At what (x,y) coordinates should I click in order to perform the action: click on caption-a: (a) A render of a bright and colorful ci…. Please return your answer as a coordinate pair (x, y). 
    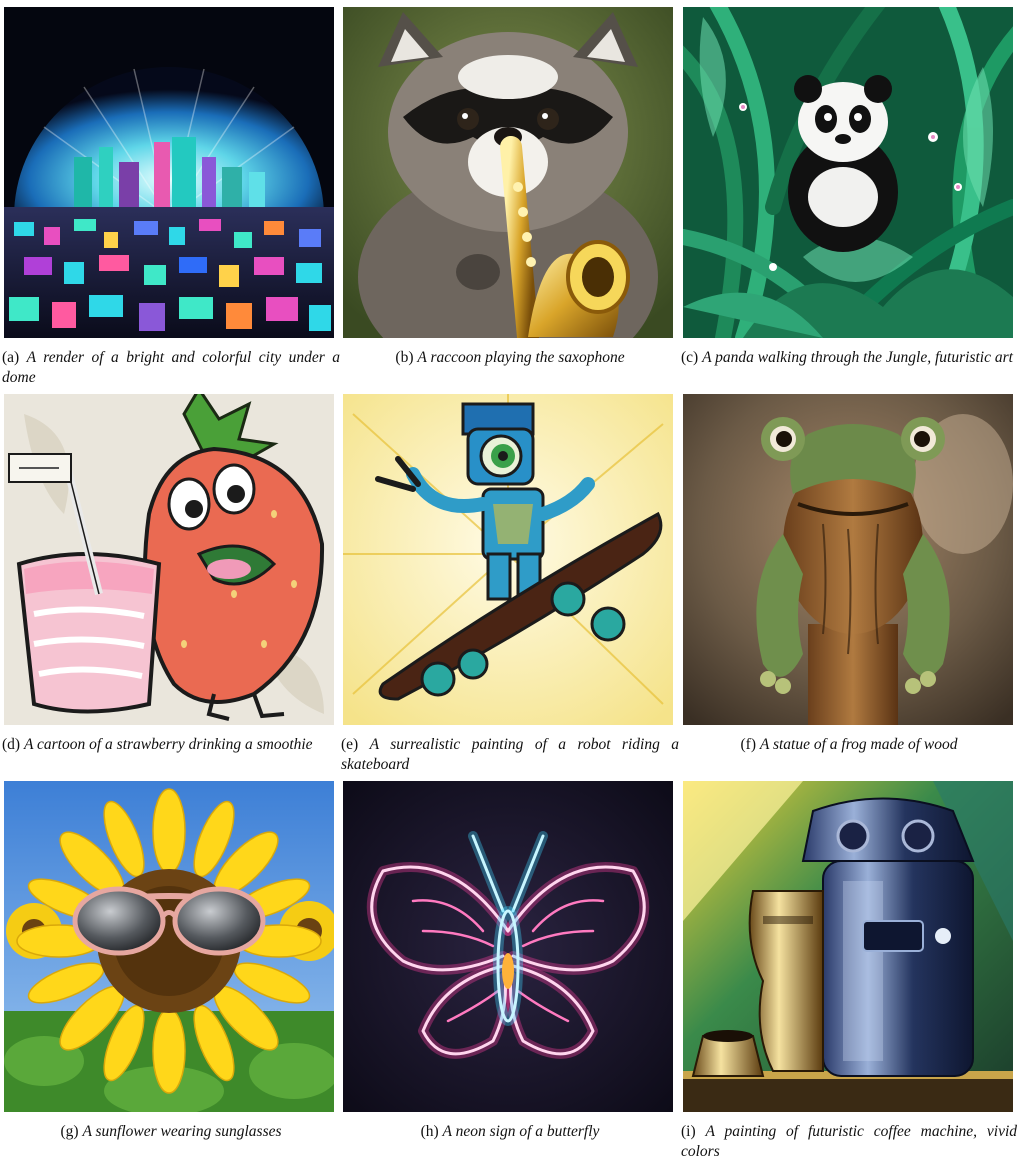
    Looking at the image, I should click on (171, 368).